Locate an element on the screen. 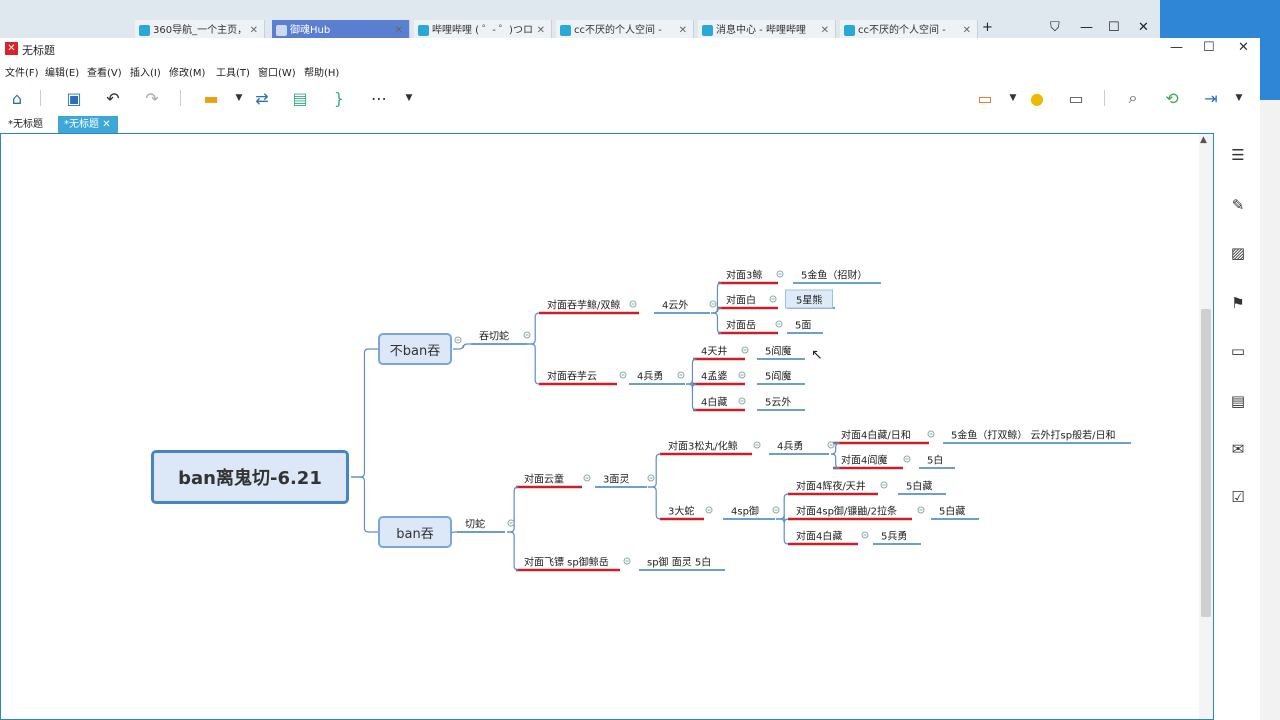 This screenshot has height=720, width=1280. topic-n-4mengpo: 4孟婆 is located at coordinates (714, 375).